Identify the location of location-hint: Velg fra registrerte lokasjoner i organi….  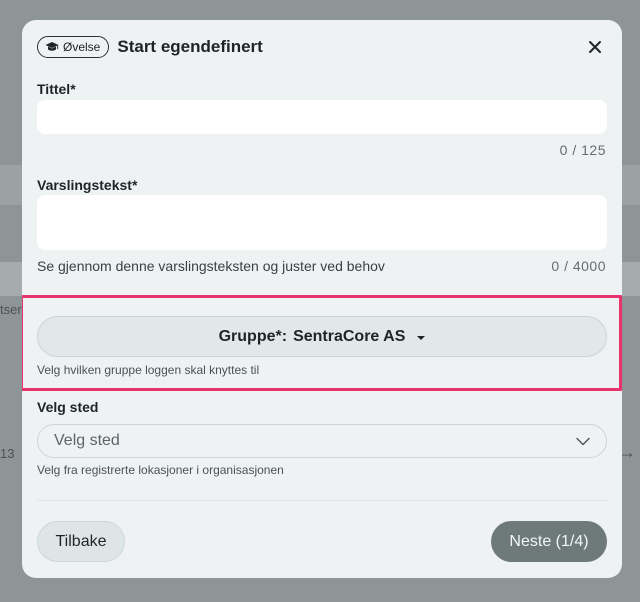
(160, 470).